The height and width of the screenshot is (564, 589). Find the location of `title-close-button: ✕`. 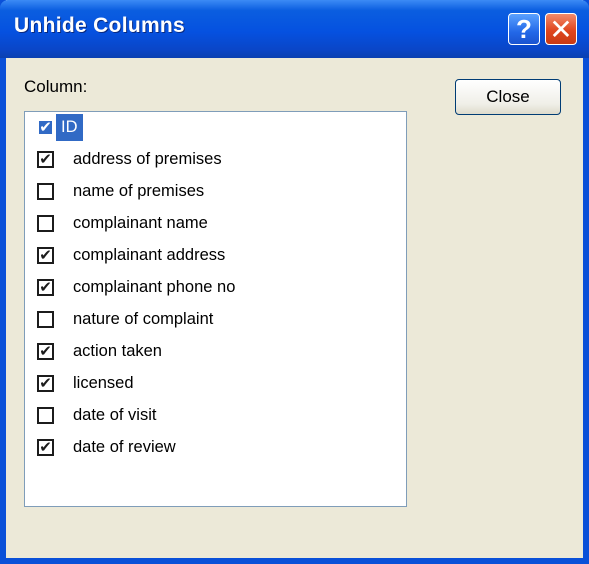

title-close-button: ✕ is located at coordinates (561, 29).